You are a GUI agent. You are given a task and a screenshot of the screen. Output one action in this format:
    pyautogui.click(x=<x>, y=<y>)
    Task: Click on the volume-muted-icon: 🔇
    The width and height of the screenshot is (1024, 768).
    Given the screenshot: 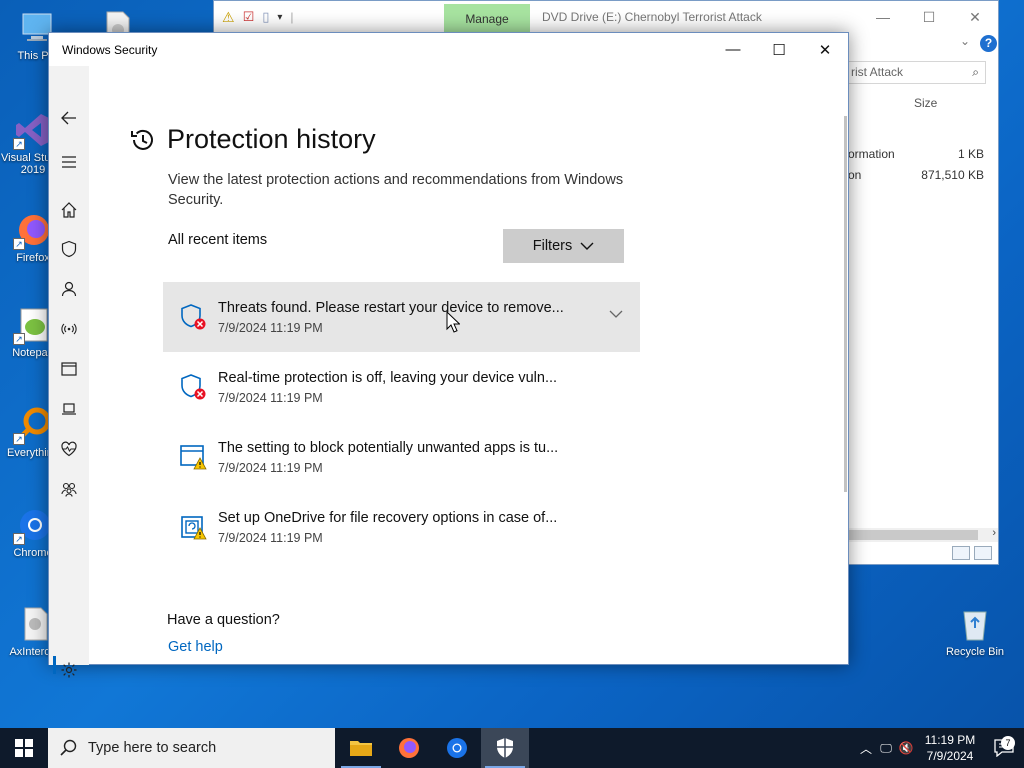 What is the action you would take?
    pyautogui.click(x=906, y=748)
    